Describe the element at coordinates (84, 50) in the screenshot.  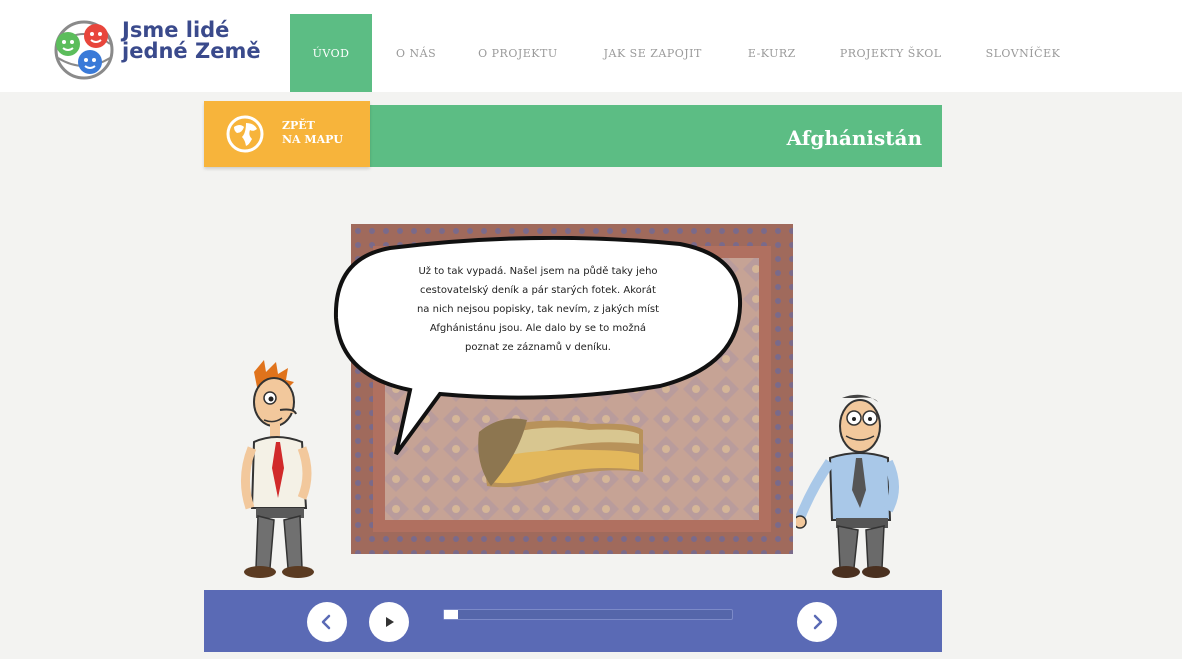
I see `logo-faces-icon` at that location.